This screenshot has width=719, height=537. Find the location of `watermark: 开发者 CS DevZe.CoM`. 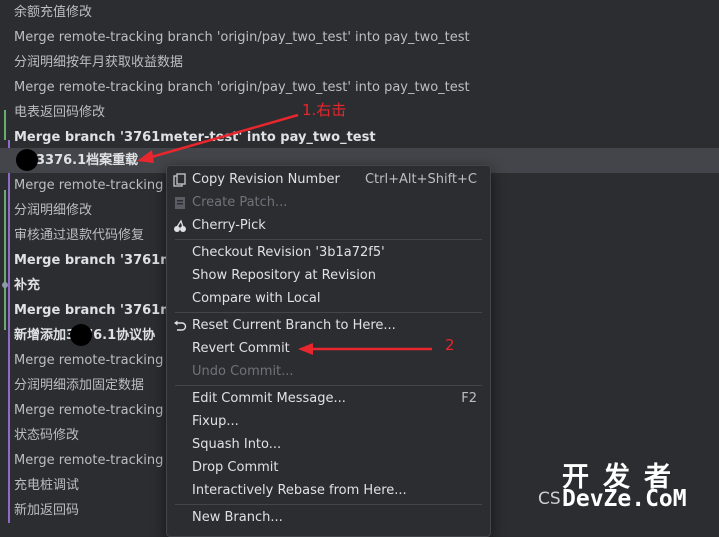

watermark: 开发者 CS DevZe.CoM is located at coordinates (628, 489).